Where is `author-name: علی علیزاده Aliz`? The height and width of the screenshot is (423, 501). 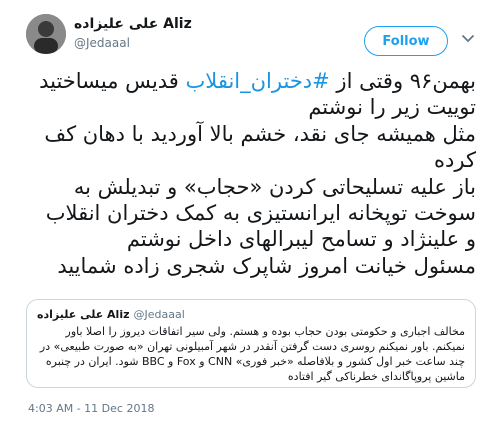 author-name: علی علیزاده Aliz is located at coordinates (133, 24).